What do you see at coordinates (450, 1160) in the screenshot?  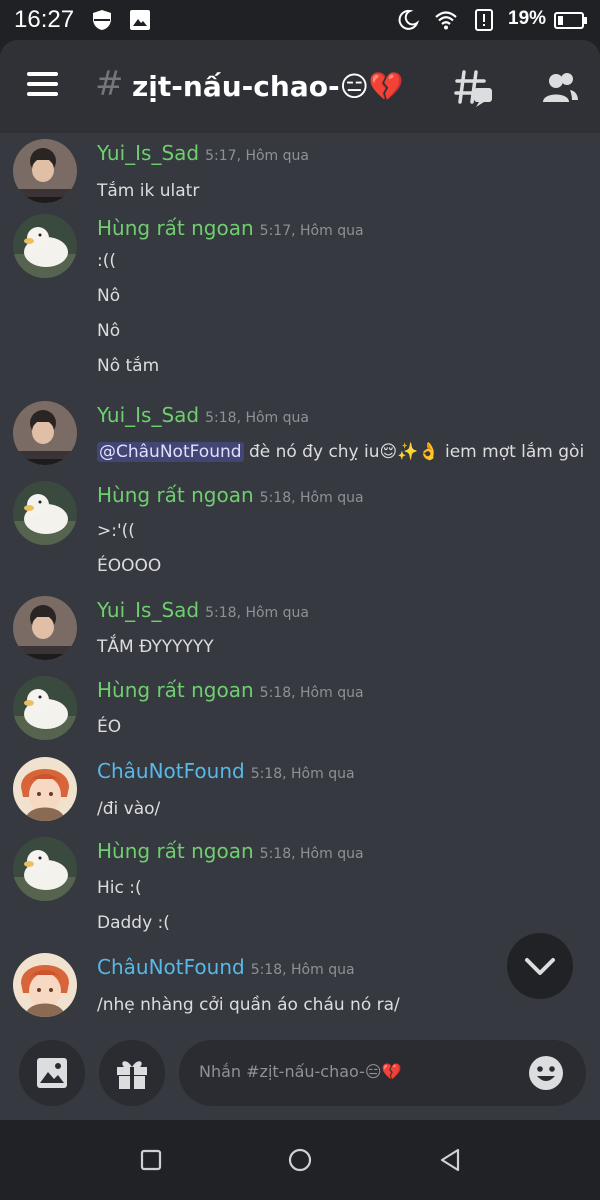 I see `back-icon` at bounding box center [450, 1160].